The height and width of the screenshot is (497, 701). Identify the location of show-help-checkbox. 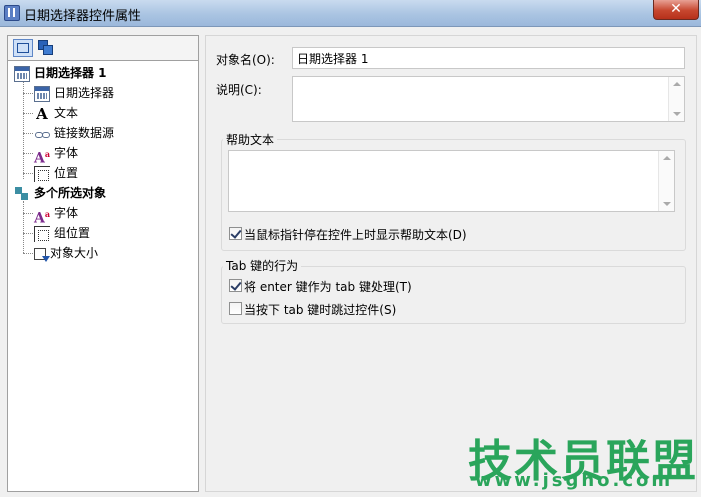
(235, 233).